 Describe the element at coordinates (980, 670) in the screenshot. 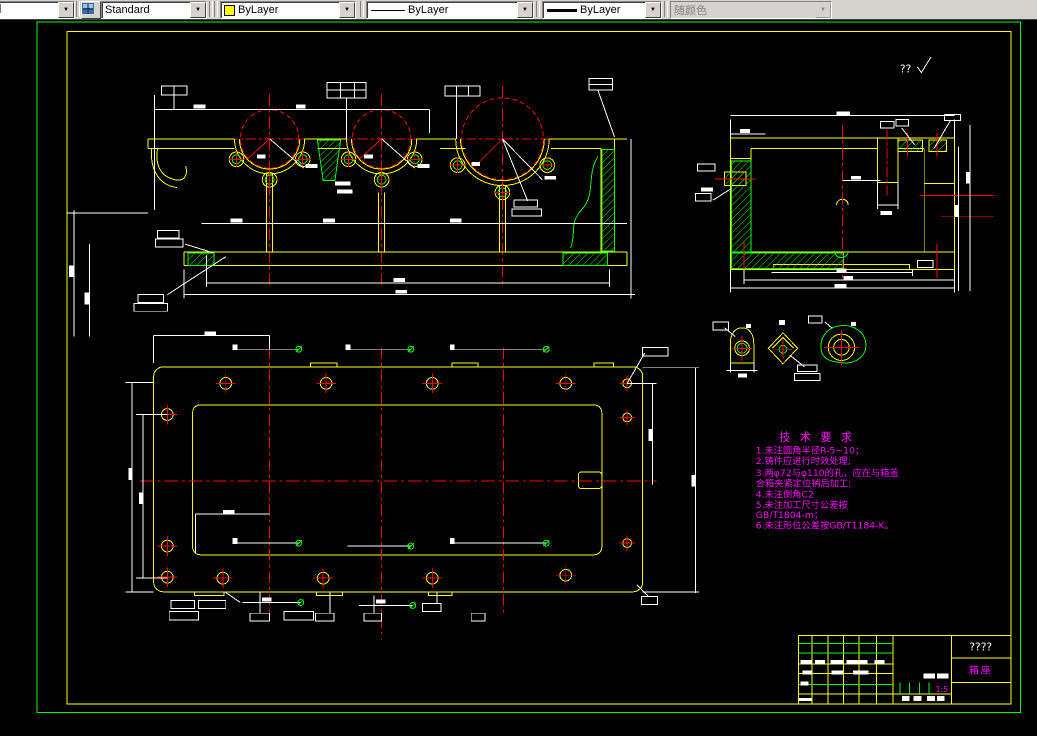

I see `part-name: 箱座` at that location.